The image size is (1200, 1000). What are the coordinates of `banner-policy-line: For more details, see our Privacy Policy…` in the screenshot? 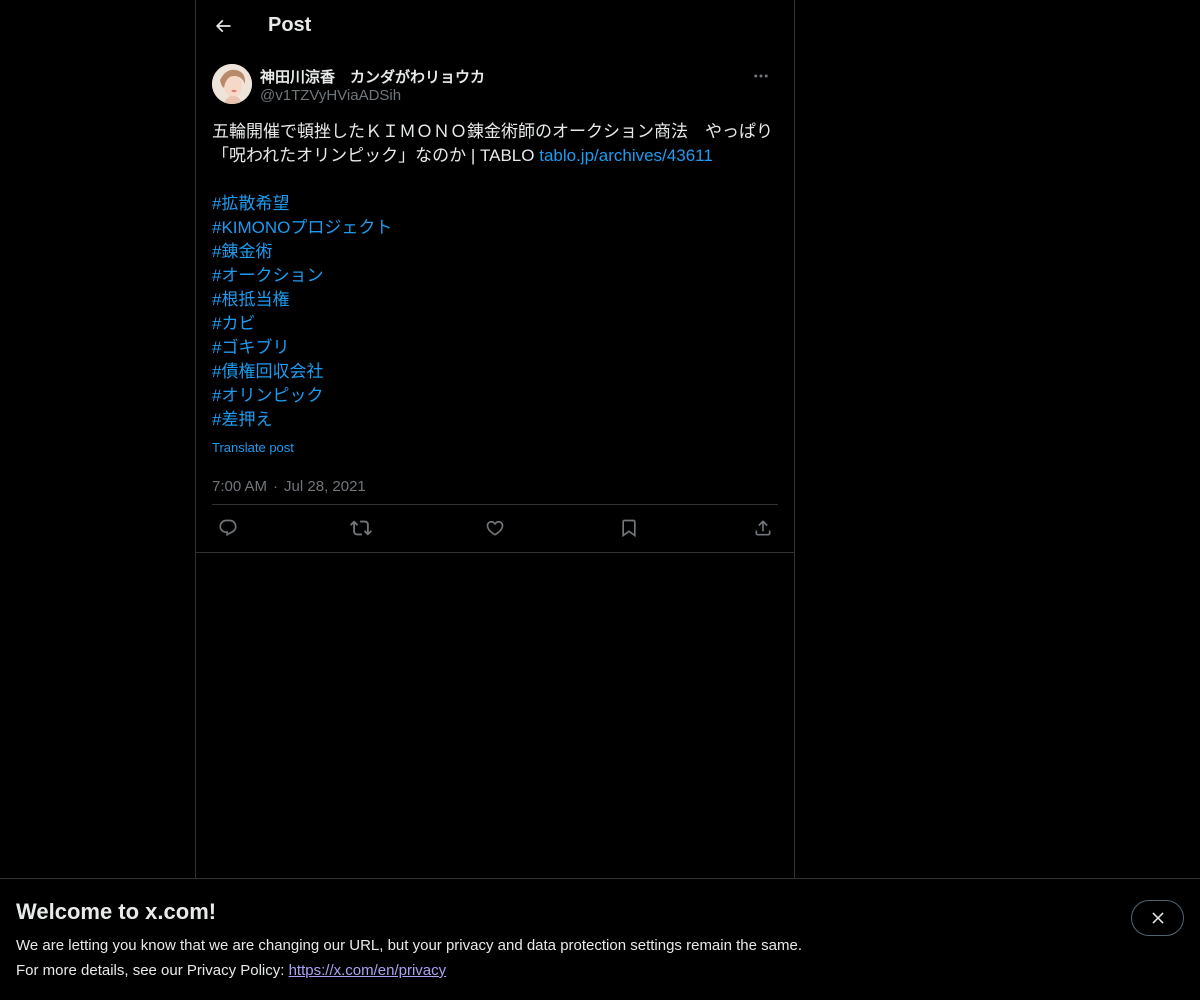 It's located at (231, 970).